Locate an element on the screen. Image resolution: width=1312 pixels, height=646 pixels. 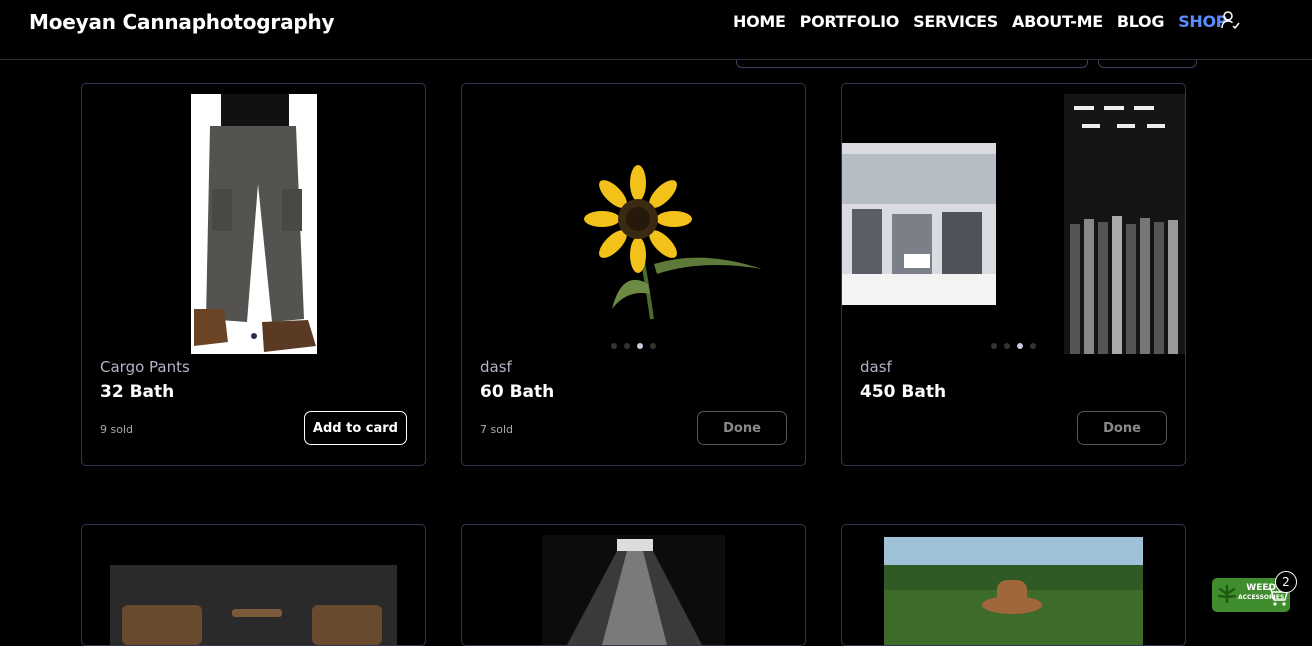
store-image is located at coordinates (1013, 224).